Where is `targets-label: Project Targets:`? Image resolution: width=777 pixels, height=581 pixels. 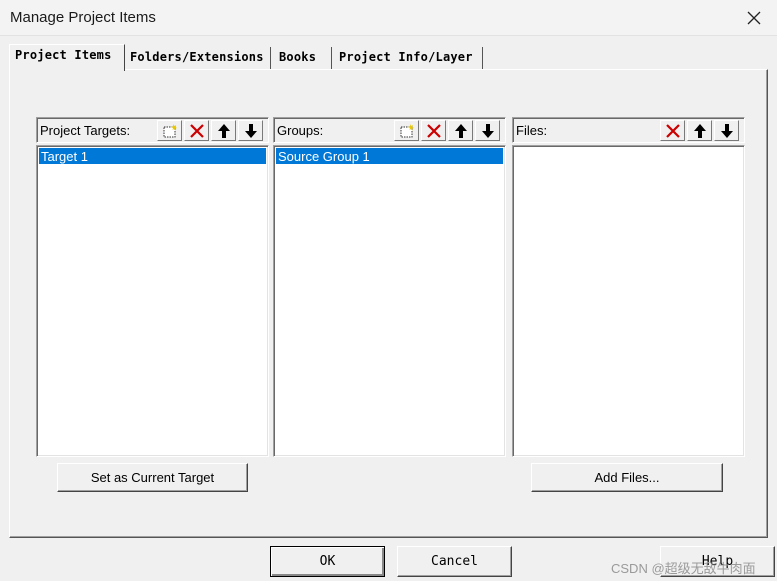
targets-label: Project Targets: is located at coordinates (85, 130).